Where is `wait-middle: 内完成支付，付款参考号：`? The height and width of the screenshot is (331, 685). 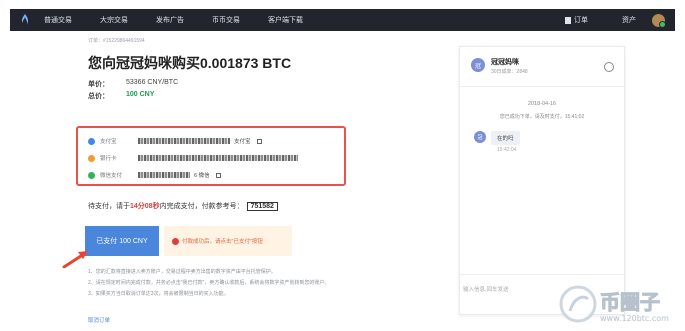 wait-middle: 内完成支付，付款参考号： is located at coordinates (201, 206).